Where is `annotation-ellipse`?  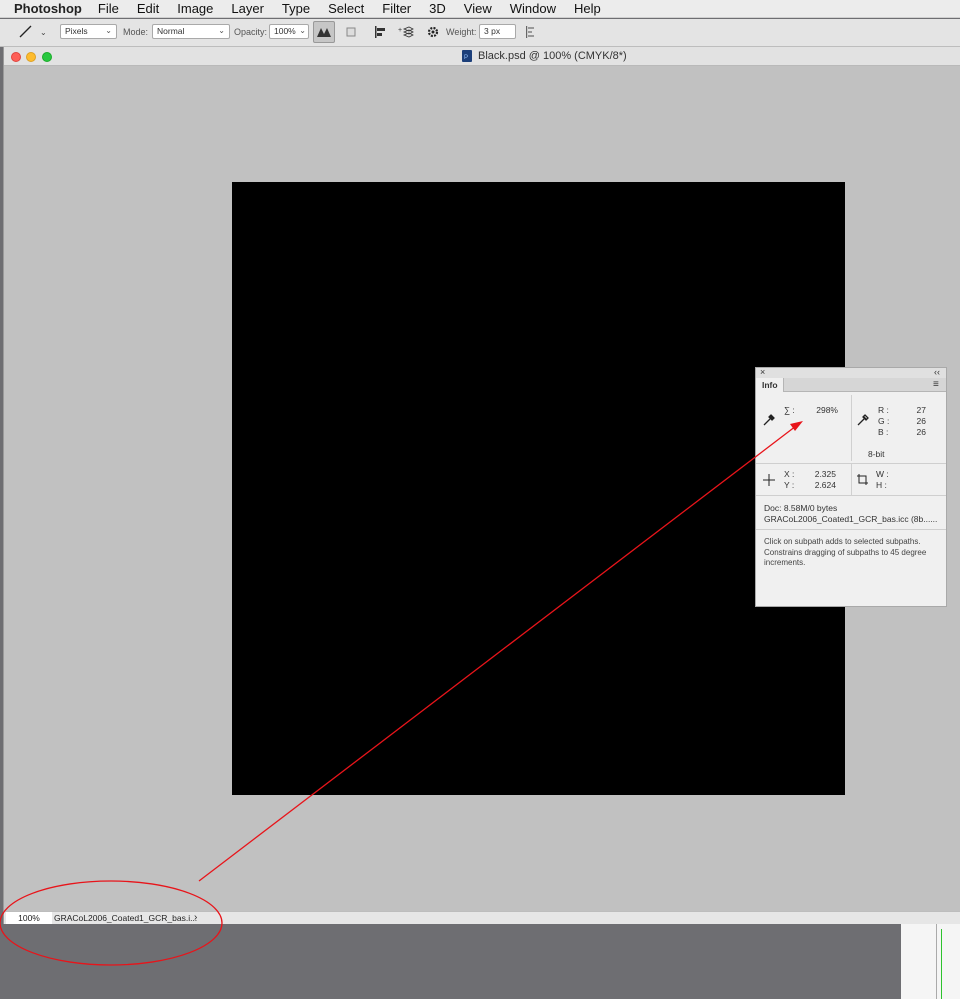
annotation-ellipse is located at coordinates (111, 923).